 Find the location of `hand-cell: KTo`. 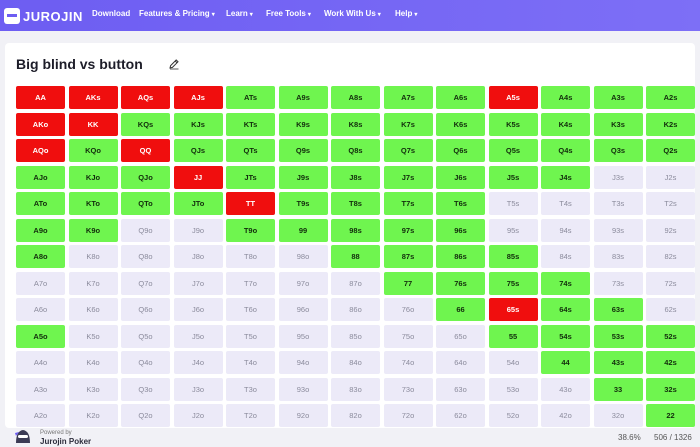

hand-cell: KTo is located at coordinates (93, 203).